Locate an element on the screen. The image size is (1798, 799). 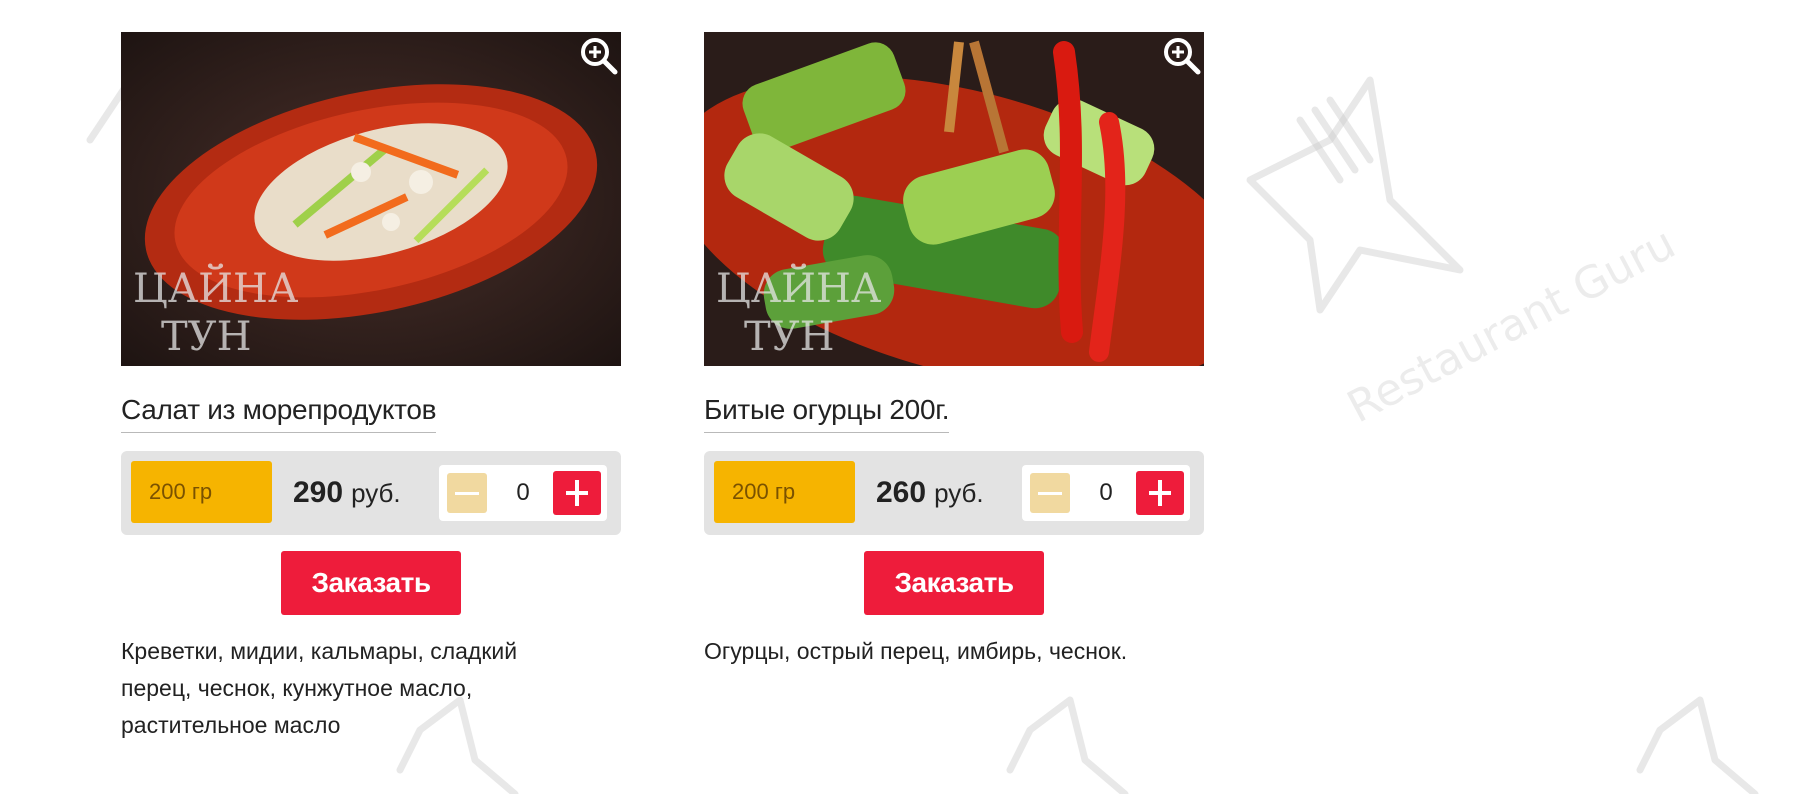
price: 260 руб. is located at coordinates (930, 493).